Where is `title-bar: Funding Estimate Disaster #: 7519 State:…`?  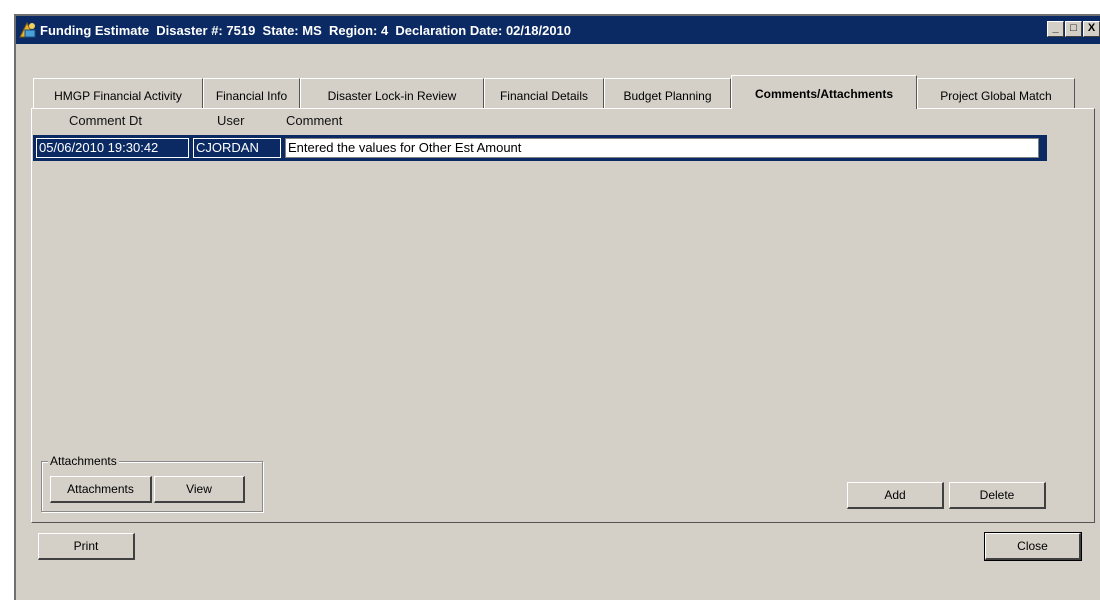 title-bar: Funding Estimate Disaster #: 7519 State:… is located at coordinates (558, 30).